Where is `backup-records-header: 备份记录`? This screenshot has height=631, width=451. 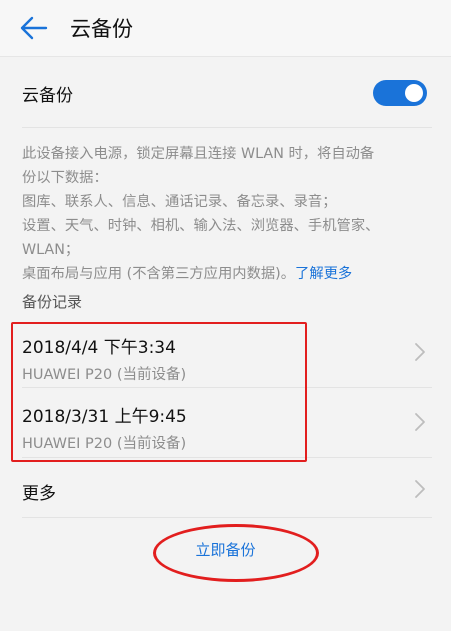
backup-records-header: 备份记录 is located at coordinates (52, 302).